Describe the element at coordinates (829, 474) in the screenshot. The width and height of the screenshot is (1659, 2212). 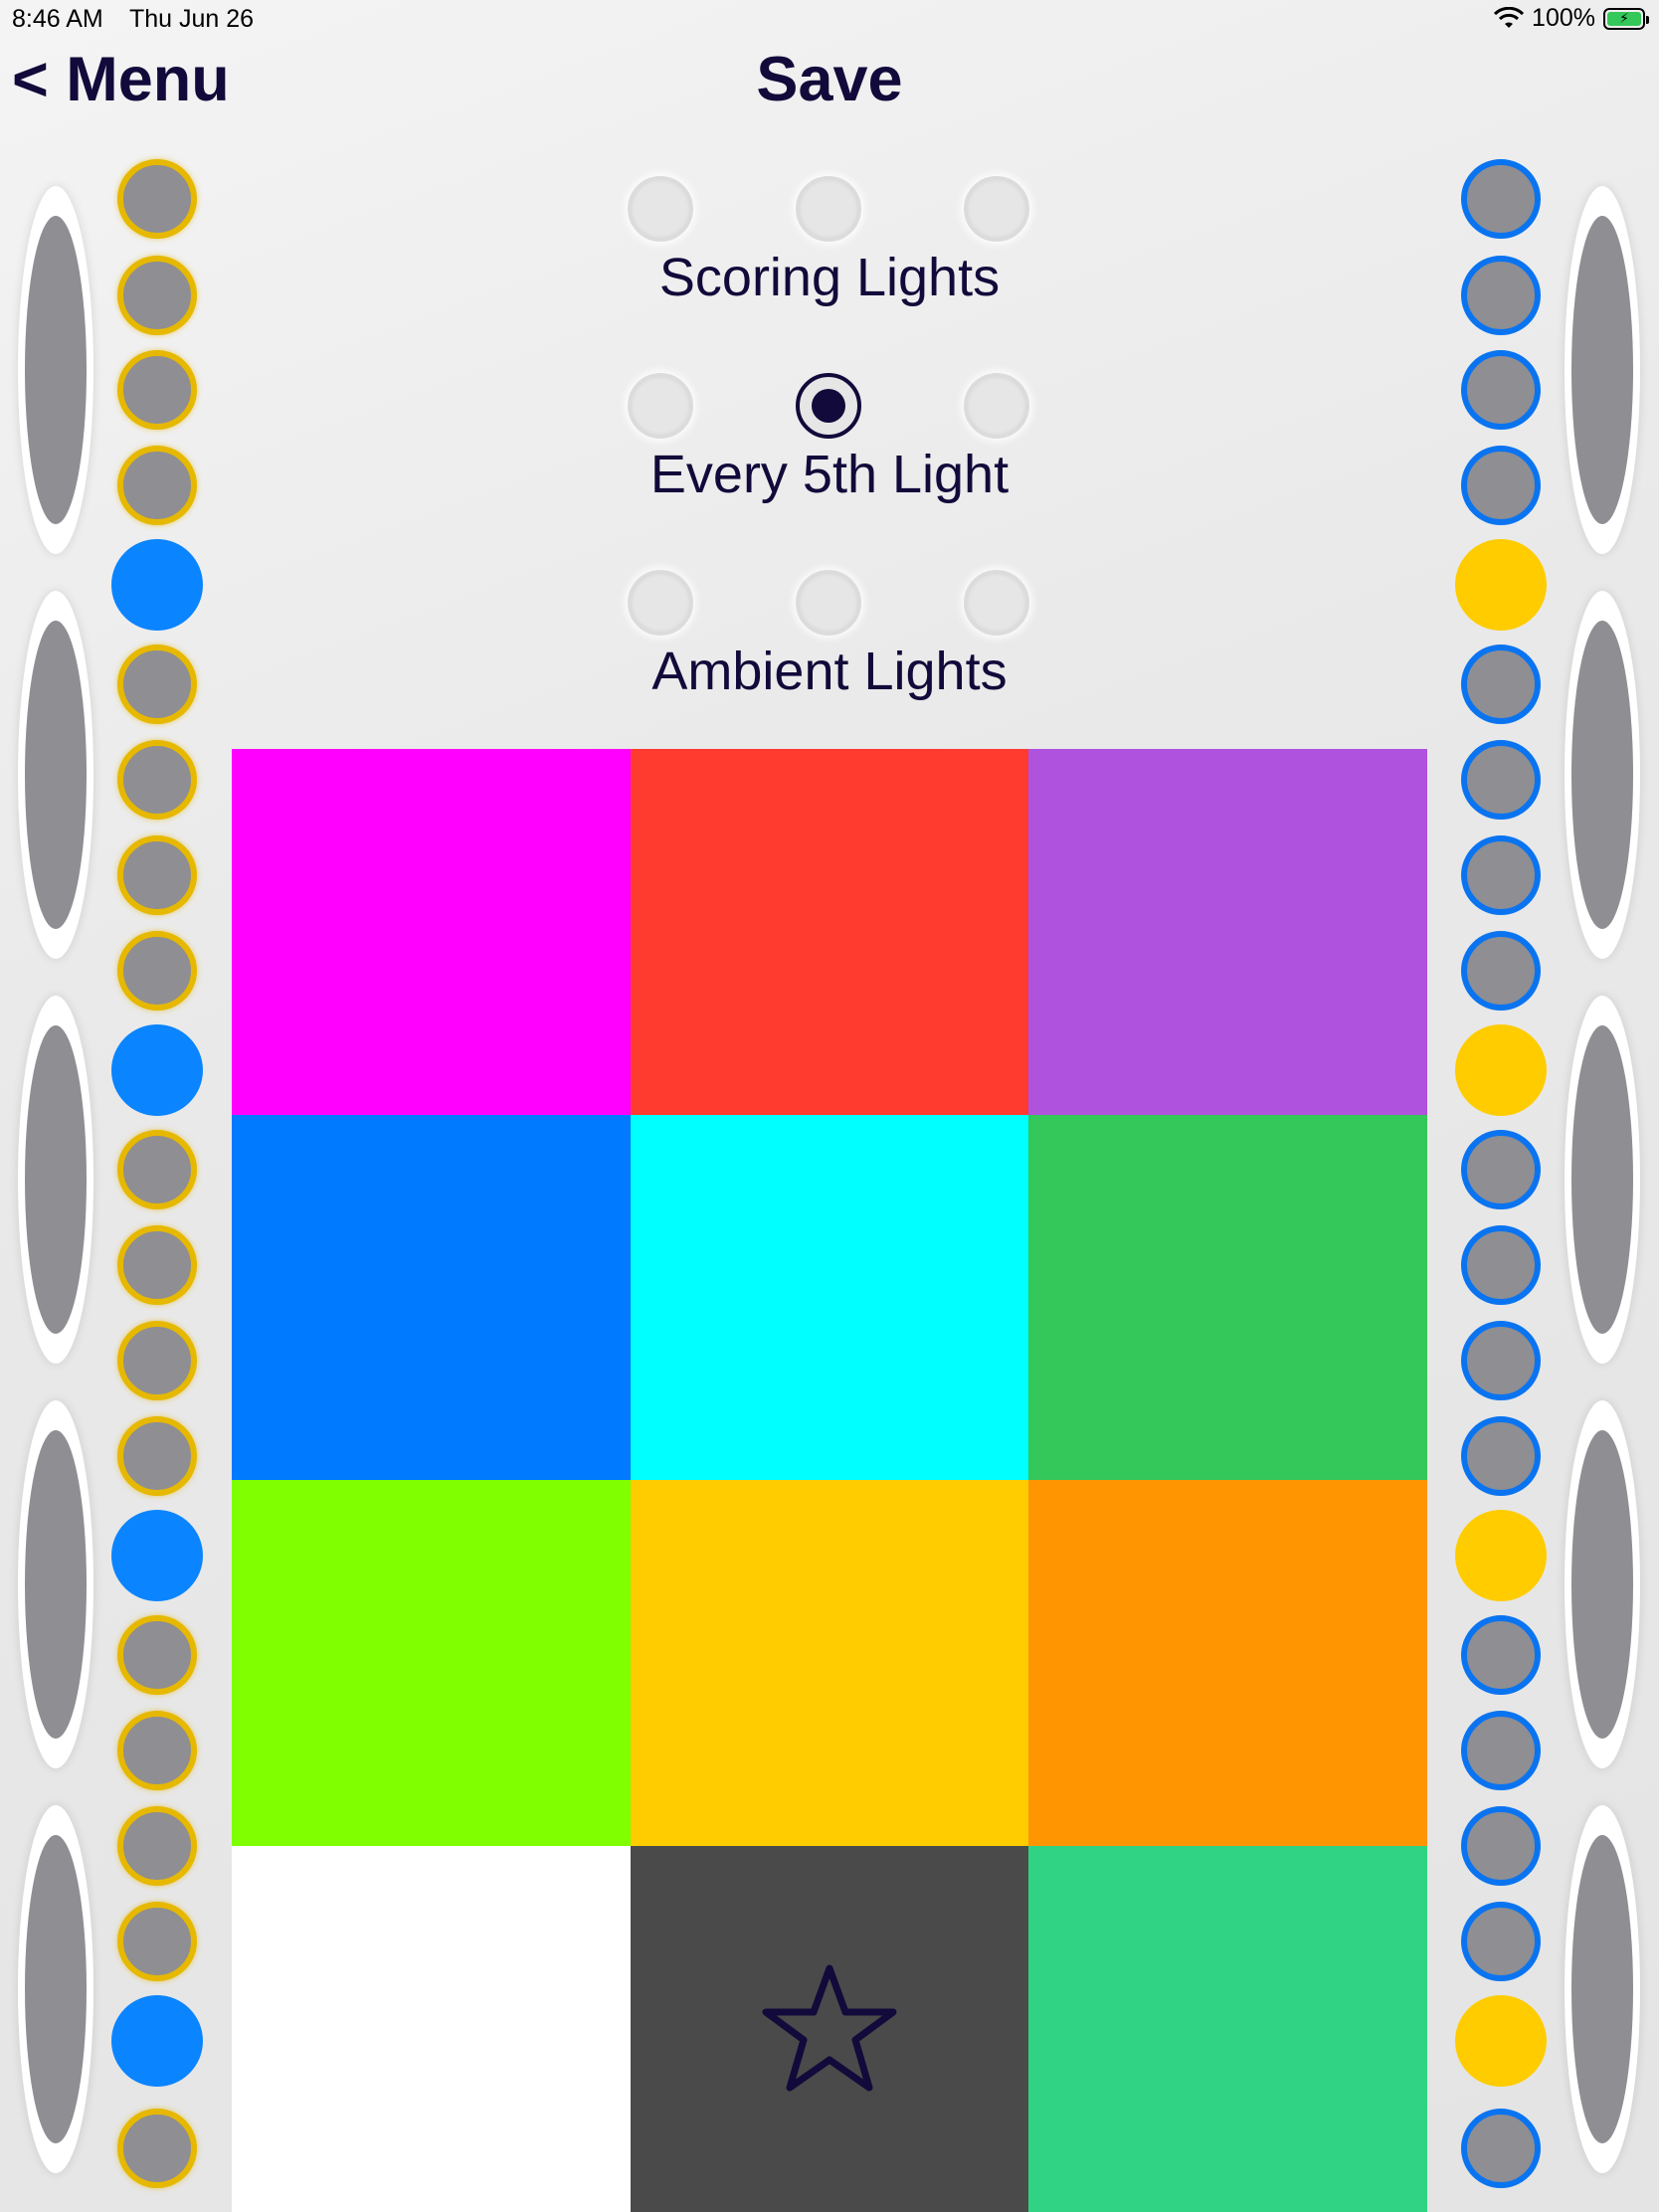
I see `every-5th-light-label: Every 5th Light` at that location.